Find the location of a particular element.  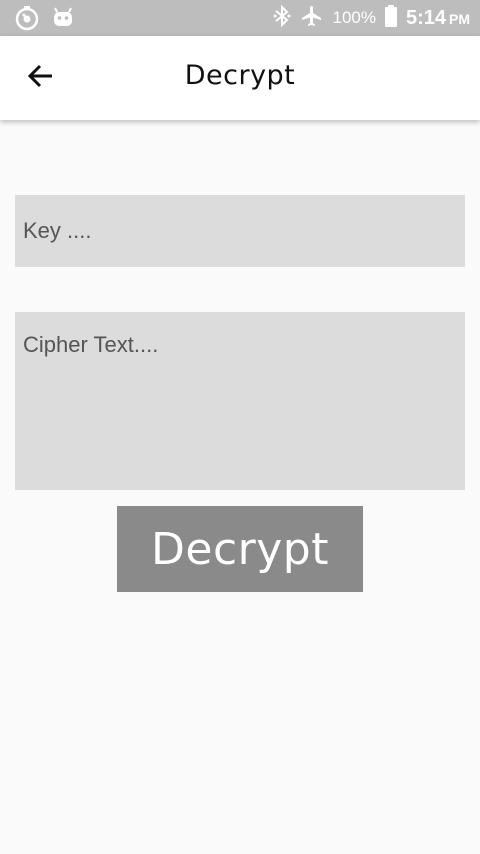

clock-ampm: PM is located at coordinates (459, 18).